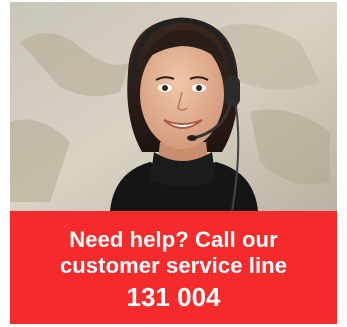  I want to click on cta-line-1: Need help? Call our, so click(173, 239).